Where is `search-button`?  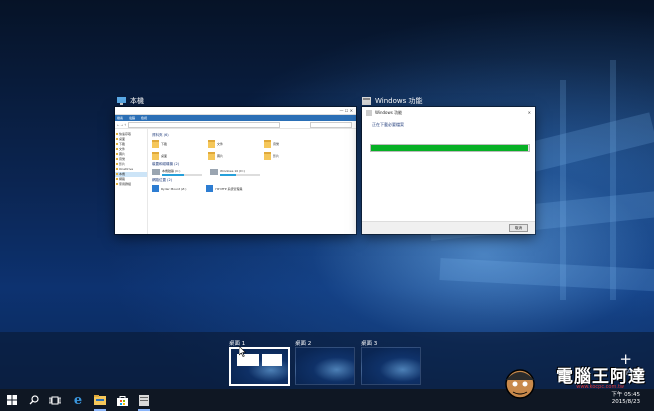
search-button is located at coordinates (34, 400).